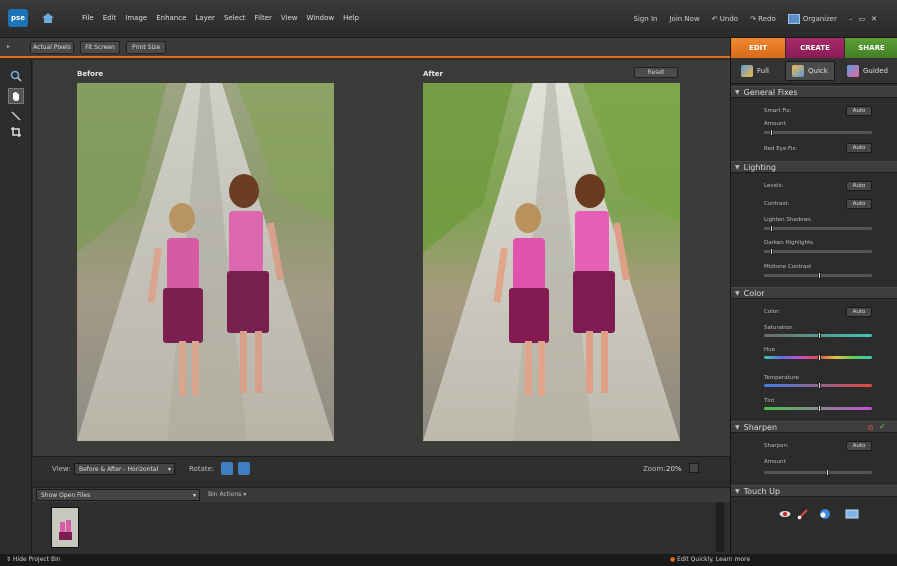  Describe the element at coordinates (227, 494) in the screenshot. I see `bin-actions-menu: Bin Actions ▾` at that location.